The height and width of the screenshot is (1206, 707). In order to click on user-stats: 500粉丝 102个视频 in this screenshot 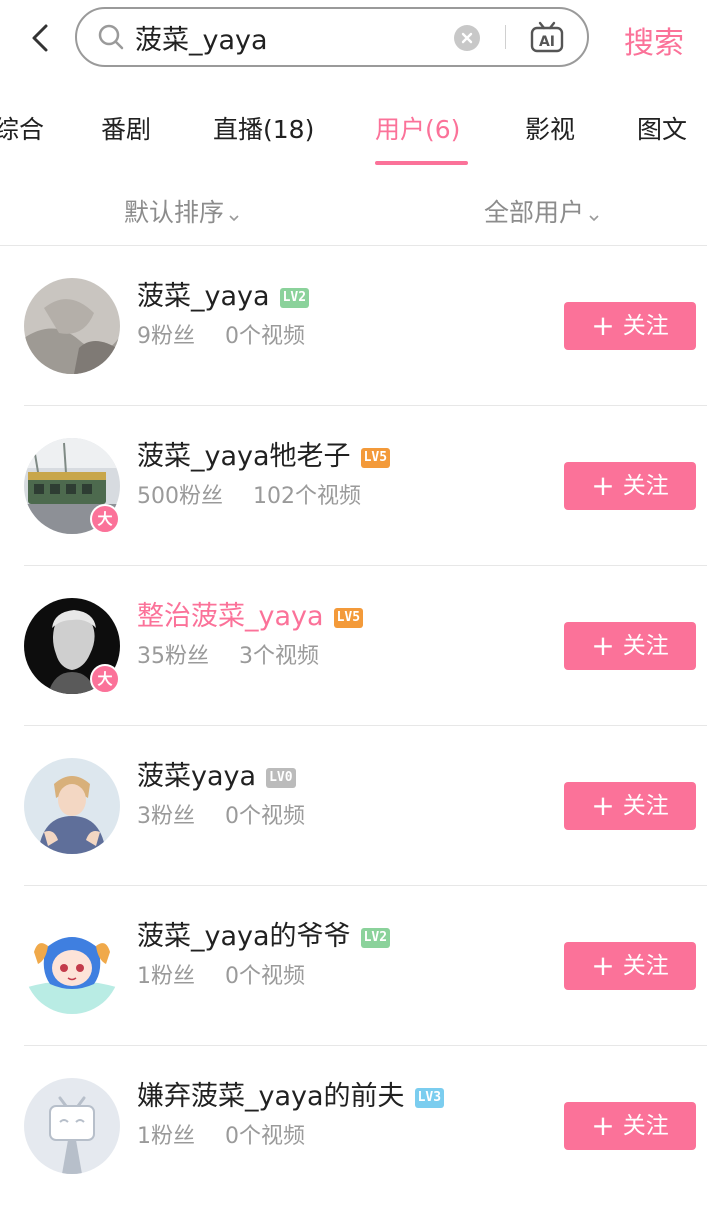, I will do `click(249, 494)`.